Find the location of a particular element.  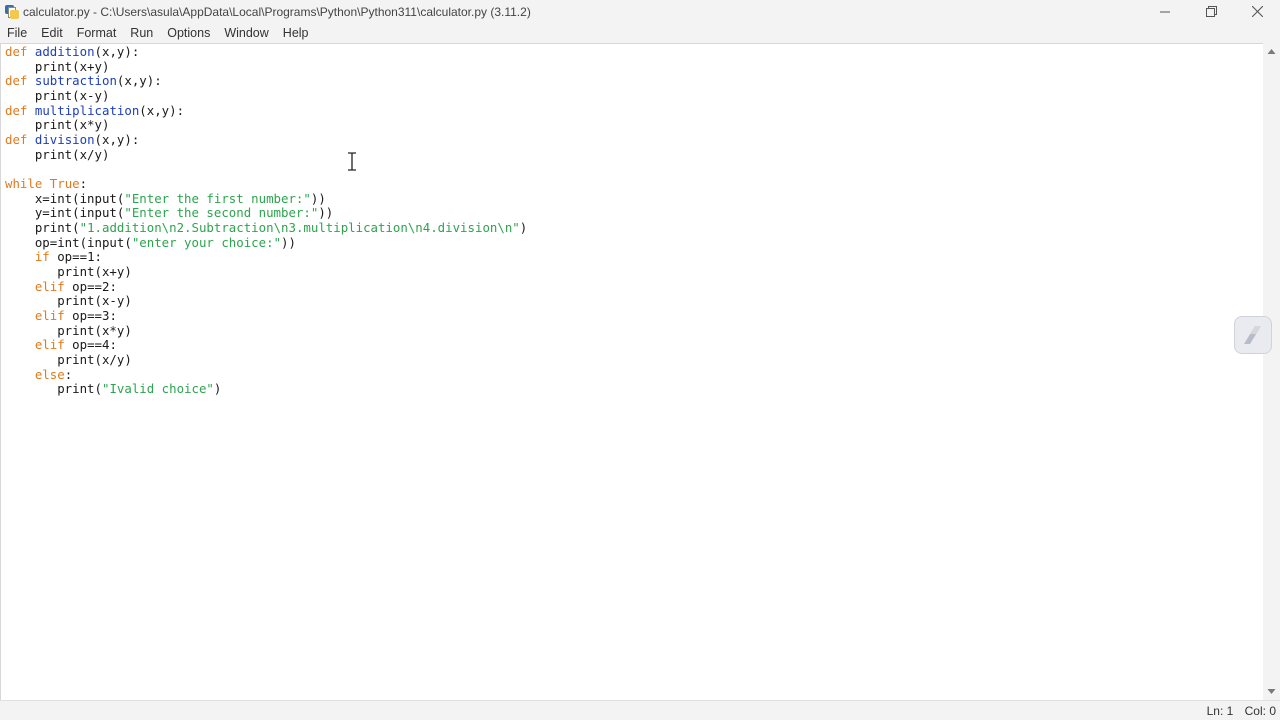

code-token: y=int(input( is located at coordinates (65, 213).